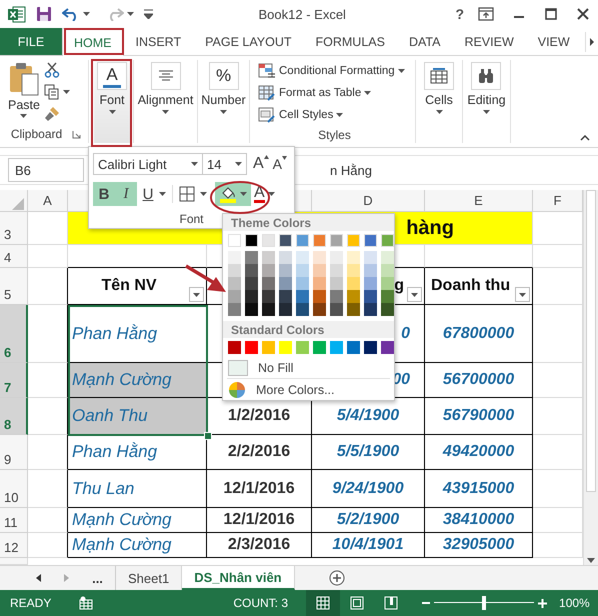 The height and width of the screenshot is (616, 598). I want to click on add-sheet-icon, so click(336, 578).